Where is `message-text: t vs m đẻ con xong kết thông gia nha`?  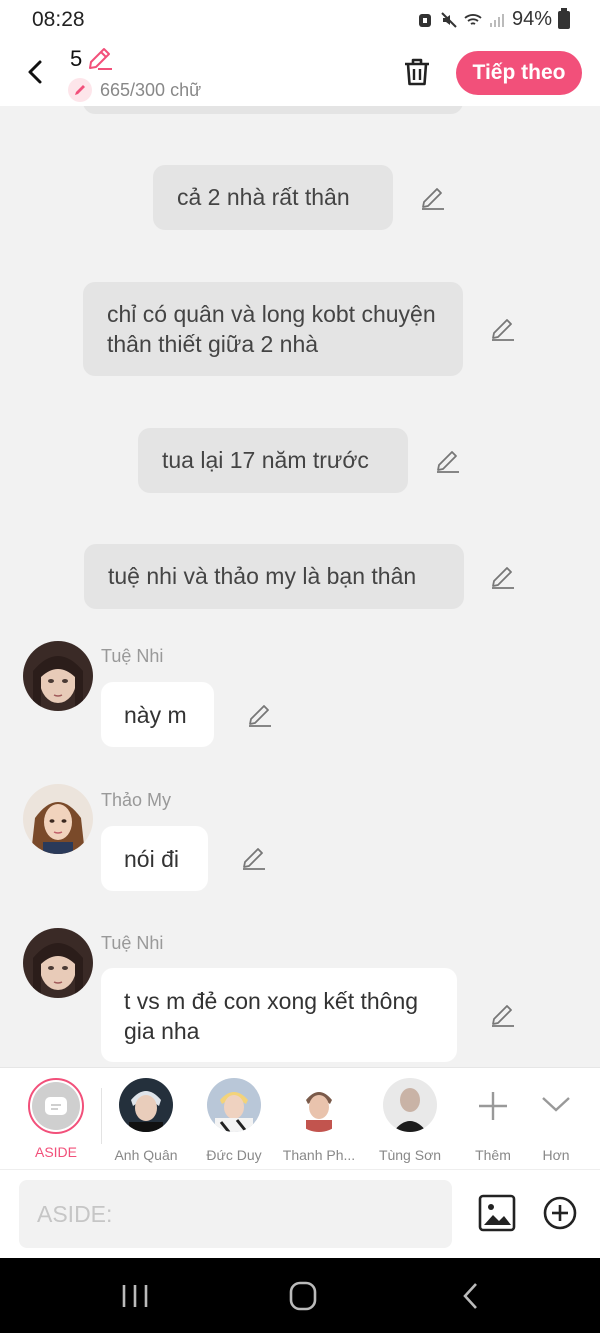
message-text: t vs m đẻ con xong kết thông gia nha is located at coordinates (271, 1016).